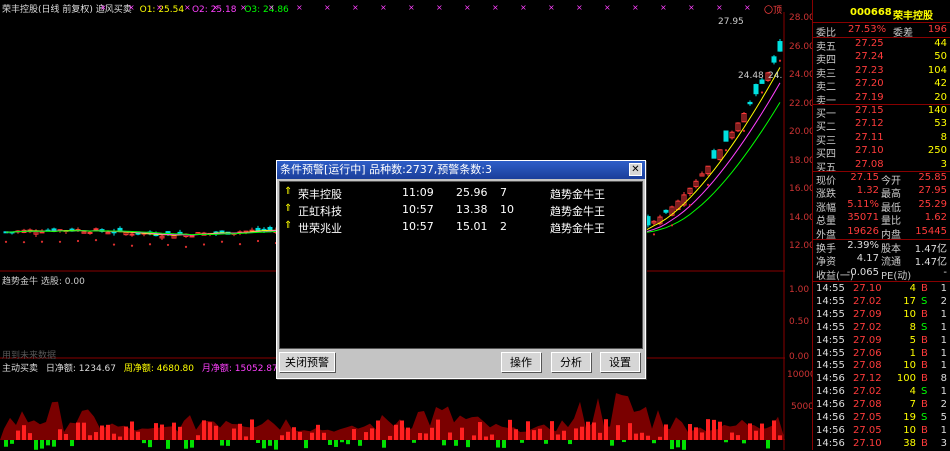  I want to click on tick-row: 14:56 27.02 4 S 1, so click(881, 392).